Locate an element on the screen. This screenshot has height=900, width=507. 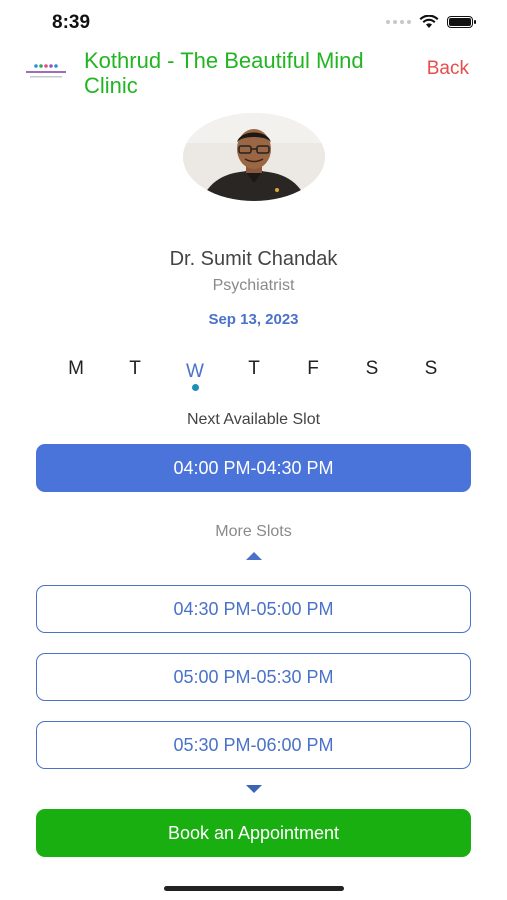
doctor-specialty: Psychiatrist is located at coordinates (253, 285).